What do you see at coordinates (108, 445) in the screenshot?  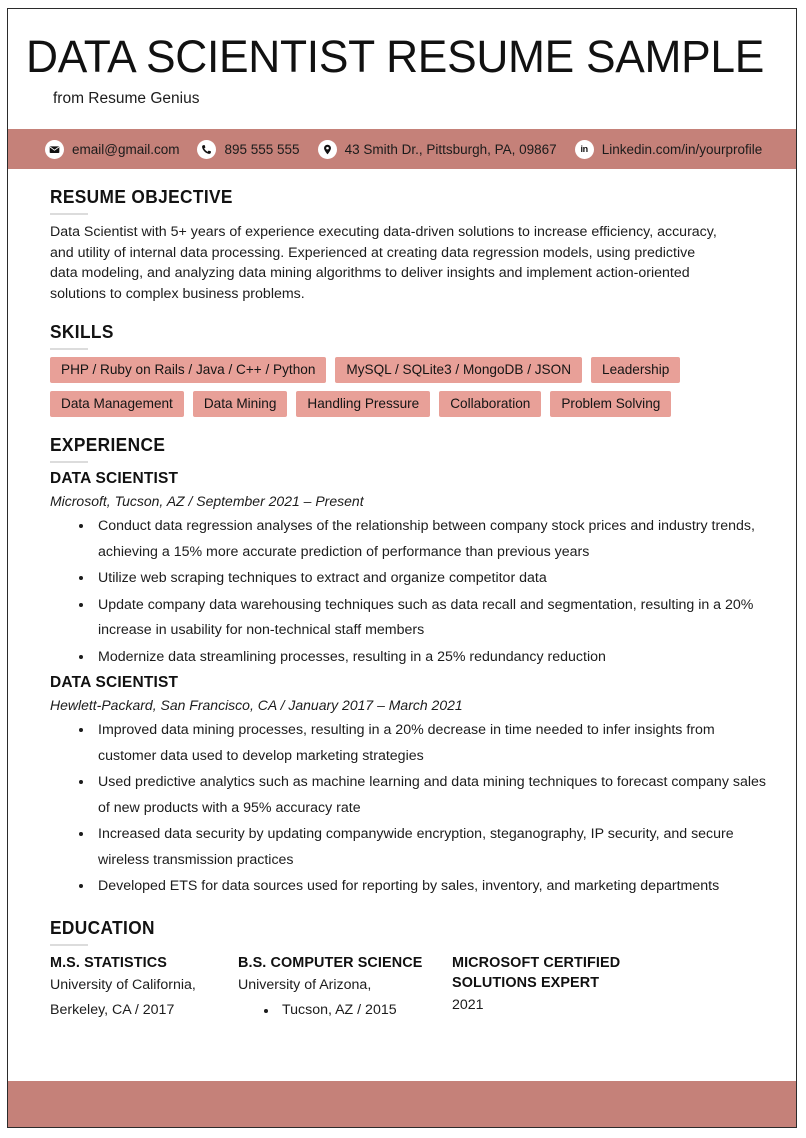 I see `section-heading-experience: EXPERIENCE` at bounding box center [108, 445].